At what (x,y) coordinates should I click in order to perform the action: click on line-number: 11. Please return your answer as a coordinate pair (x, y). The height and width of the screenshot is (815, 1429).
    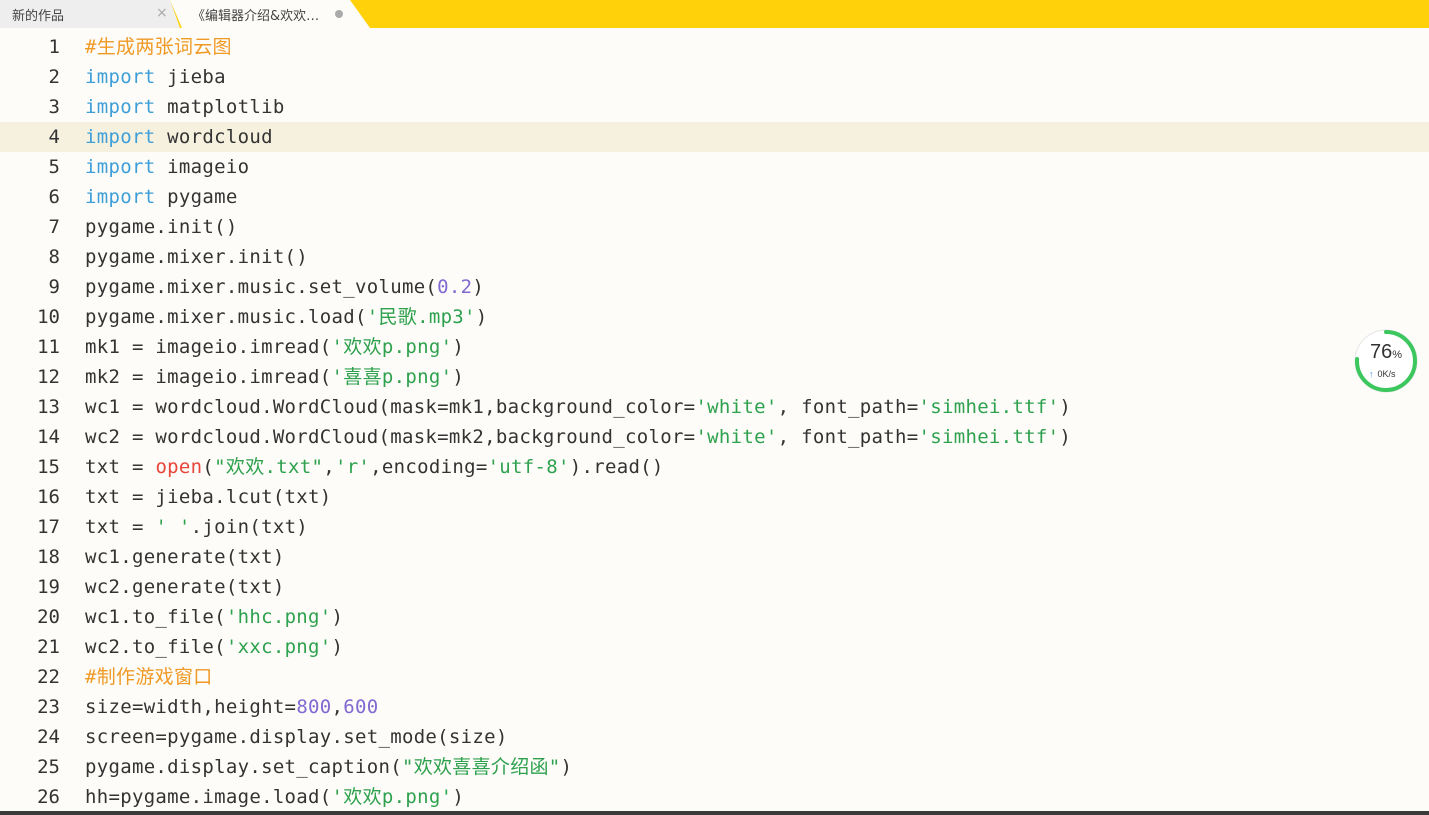
    Looking at the image, I should click on (48, 347).